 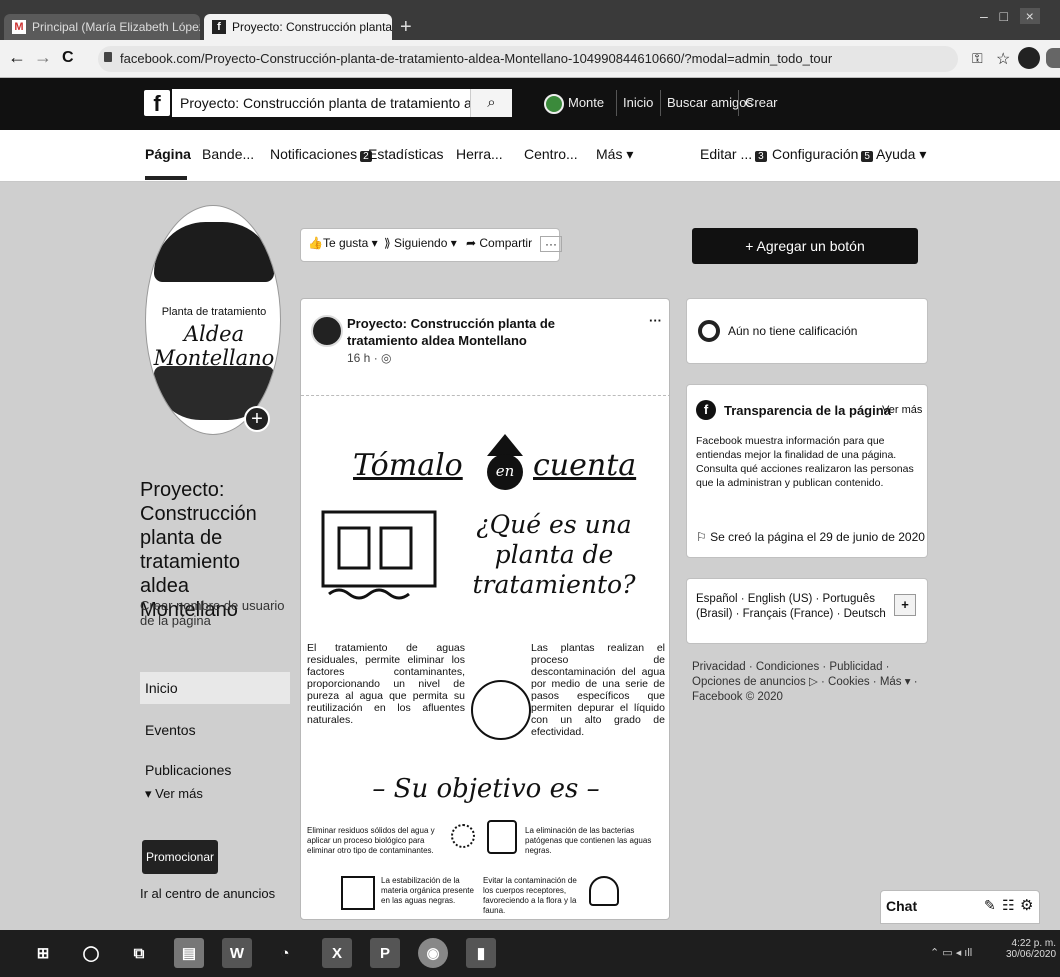 I want to click on test-tube-icon, so click(x=502, y=837).